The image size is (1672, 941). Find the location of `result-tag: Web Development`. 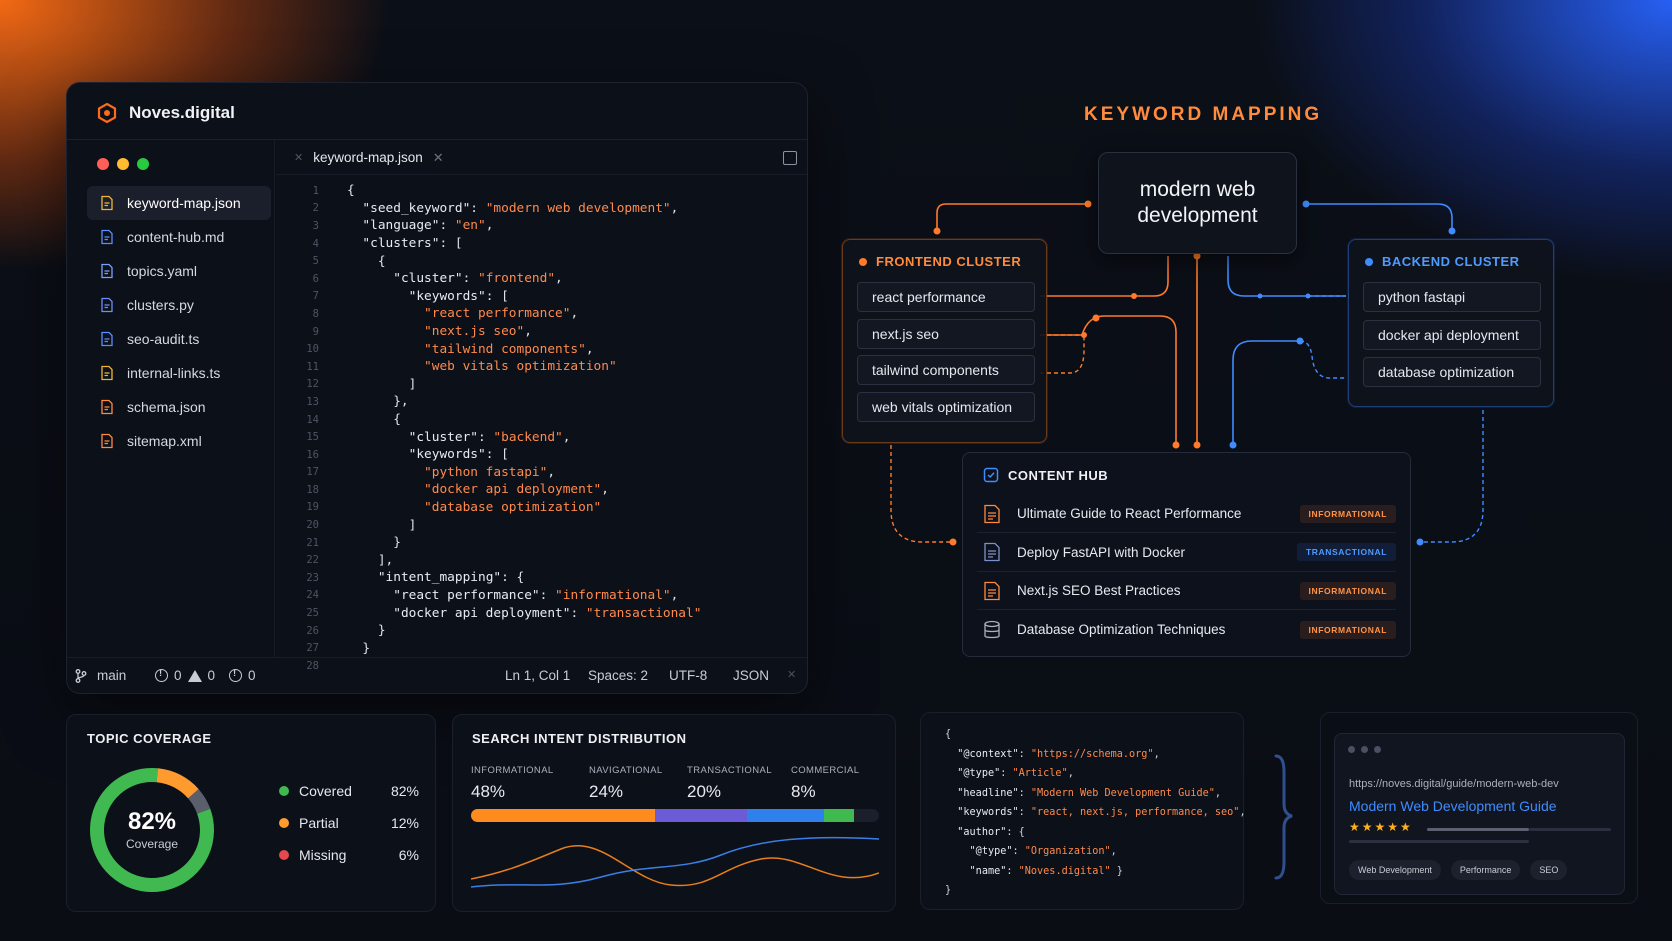

result-tag: Web Development is located at coordinates (1395, 870).